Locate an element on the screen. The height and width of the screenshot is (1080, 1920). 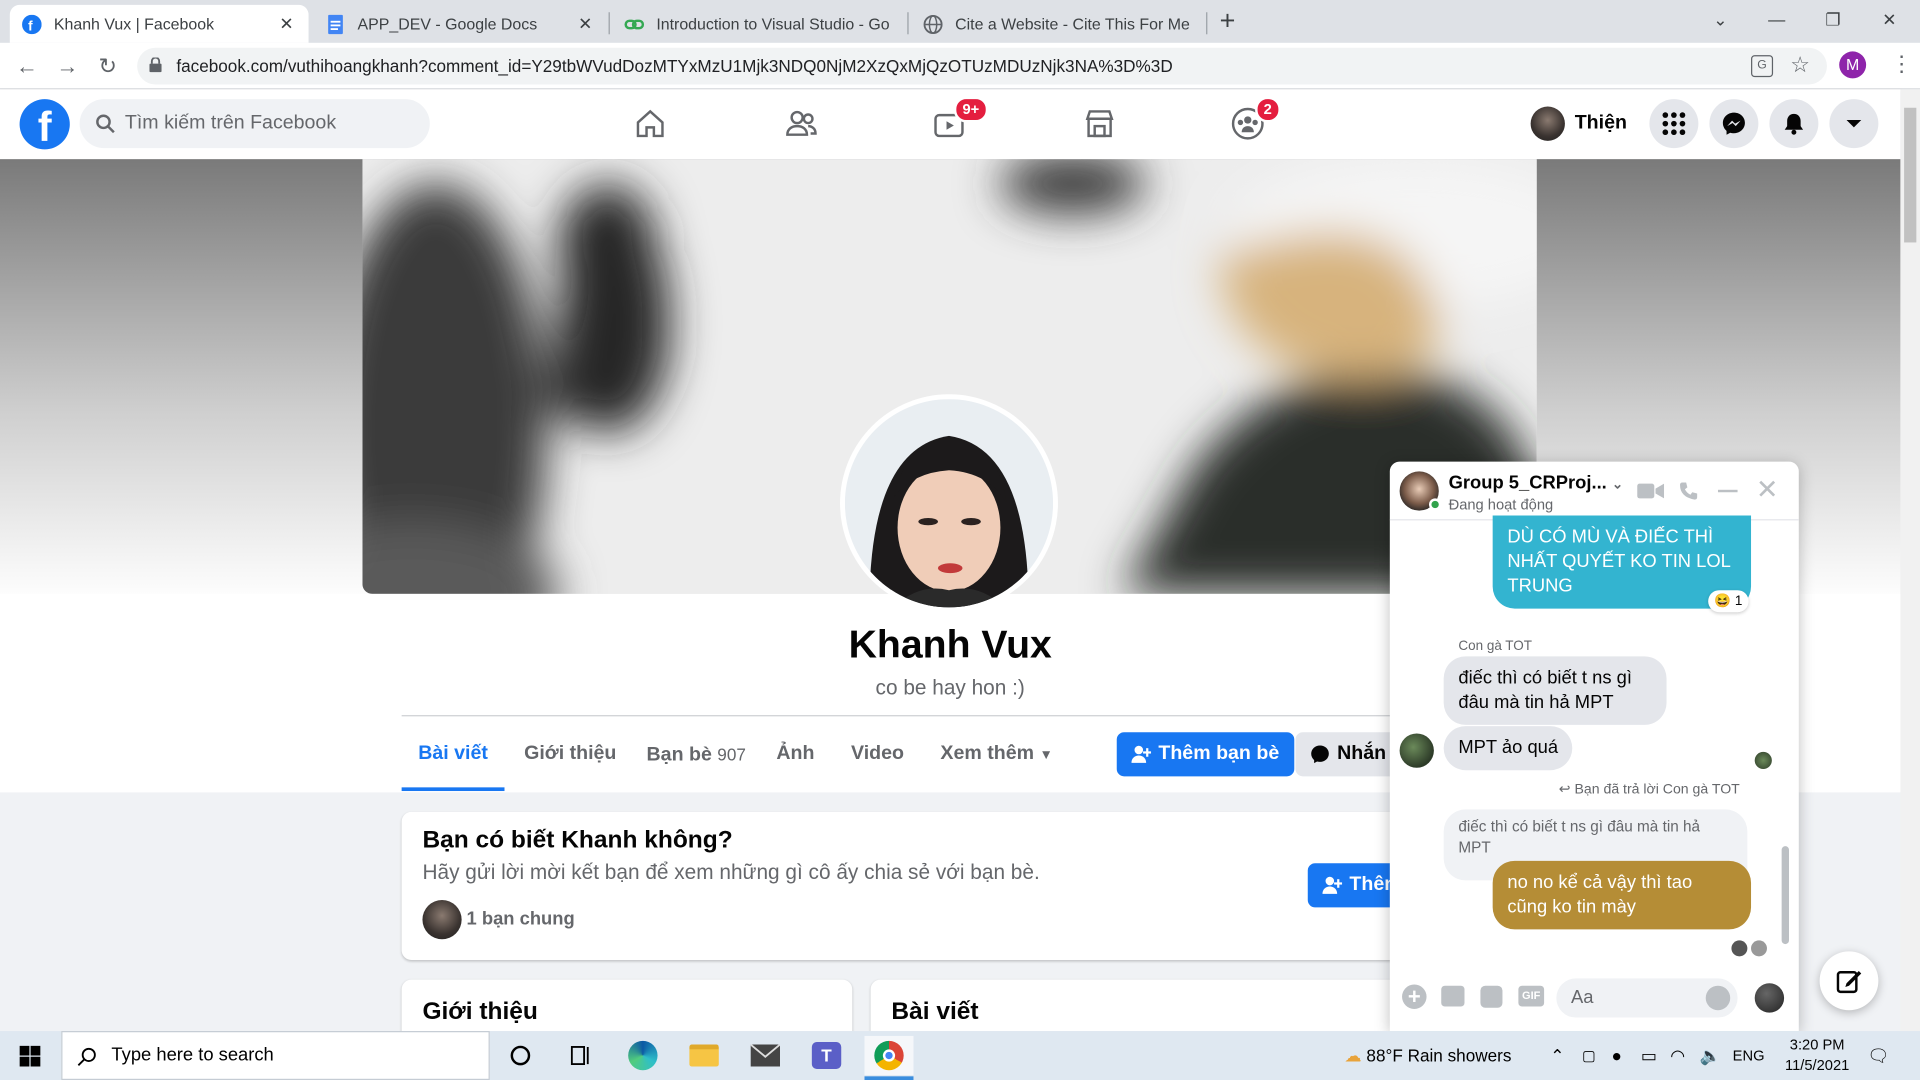
reload-icon: ↻ is located at coordinates (107, 66).